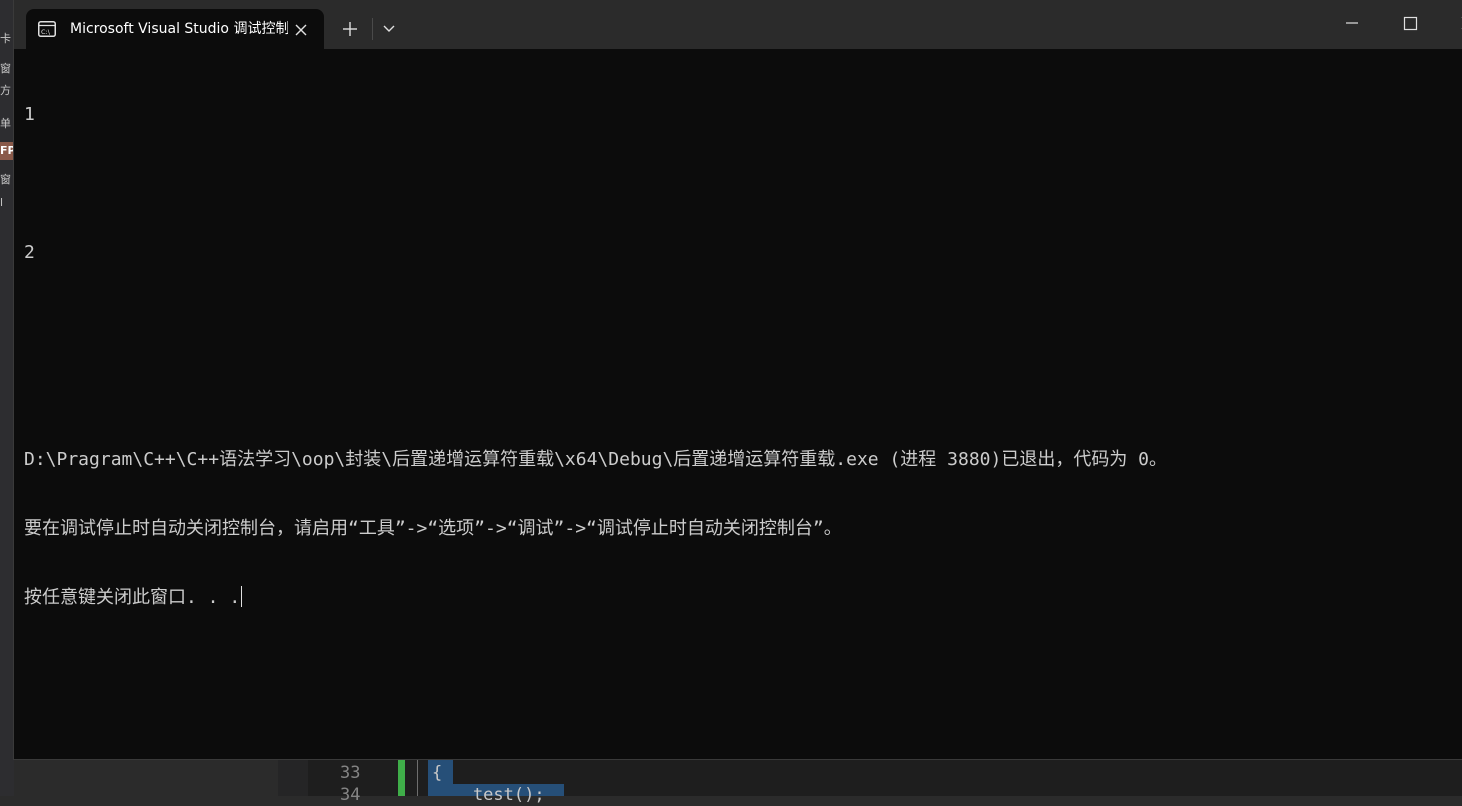  I want to click on maximize-icon, so click(1410, 23).